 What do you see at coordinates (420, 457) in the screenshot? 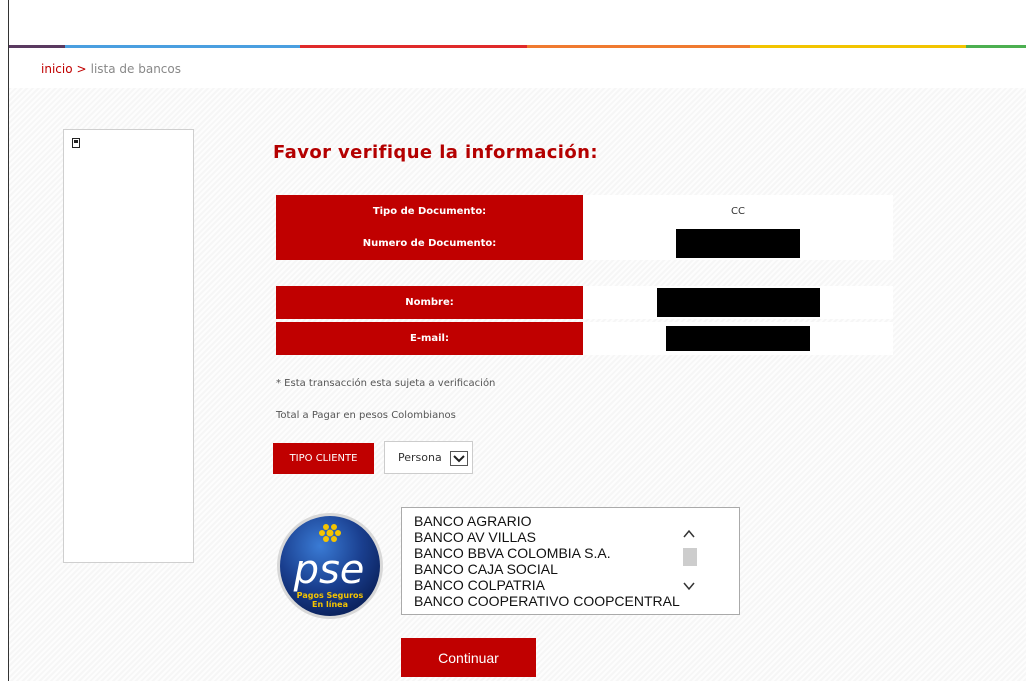
I see `tipo-cliente-selected-value: Persona` at bounding box center [420, 457].